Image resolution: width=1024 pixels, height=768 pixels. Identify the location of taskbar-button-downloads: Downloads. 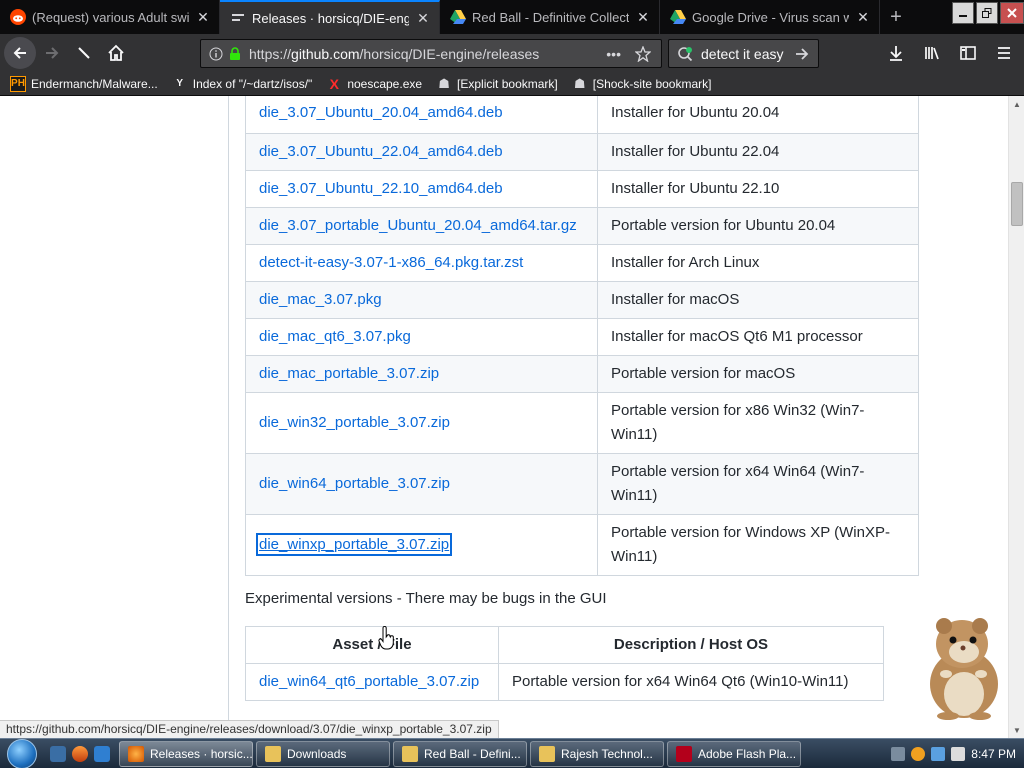
(323, 753).